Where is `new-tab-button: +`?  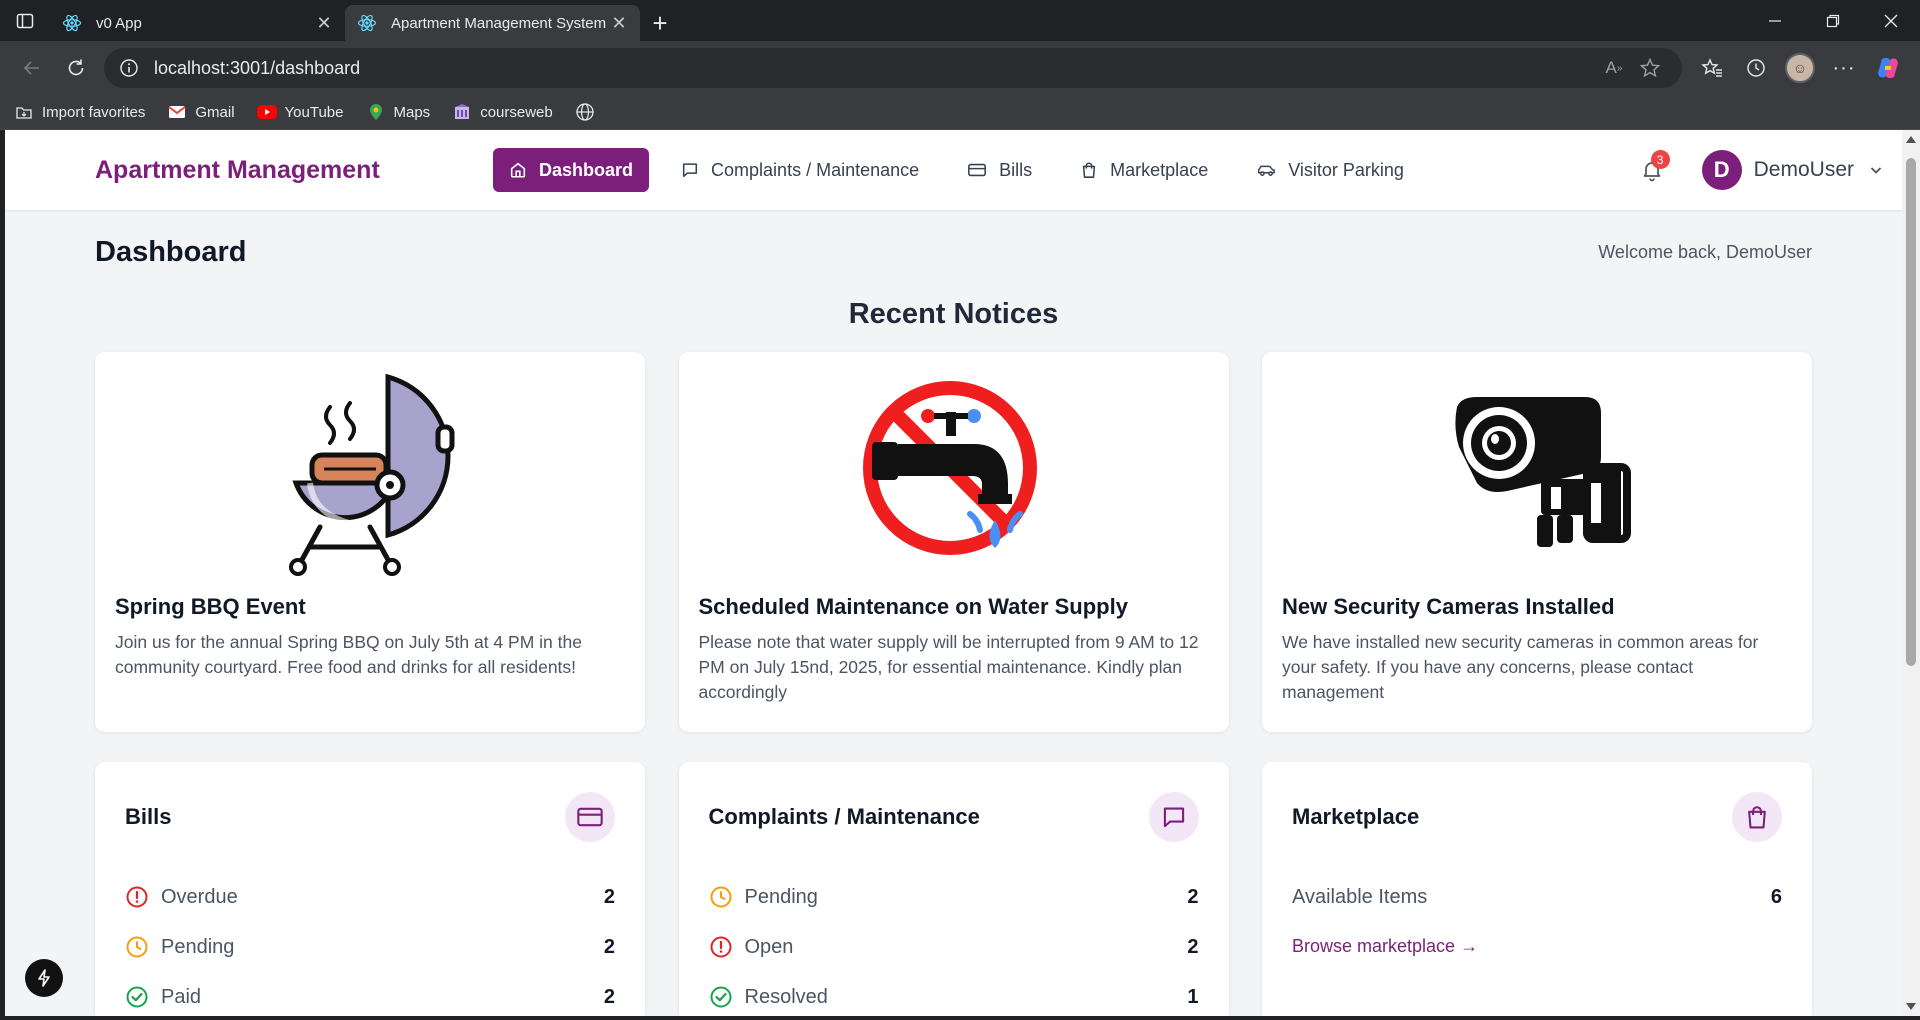 new-tab-button: + is located at coordinates (660, 23).